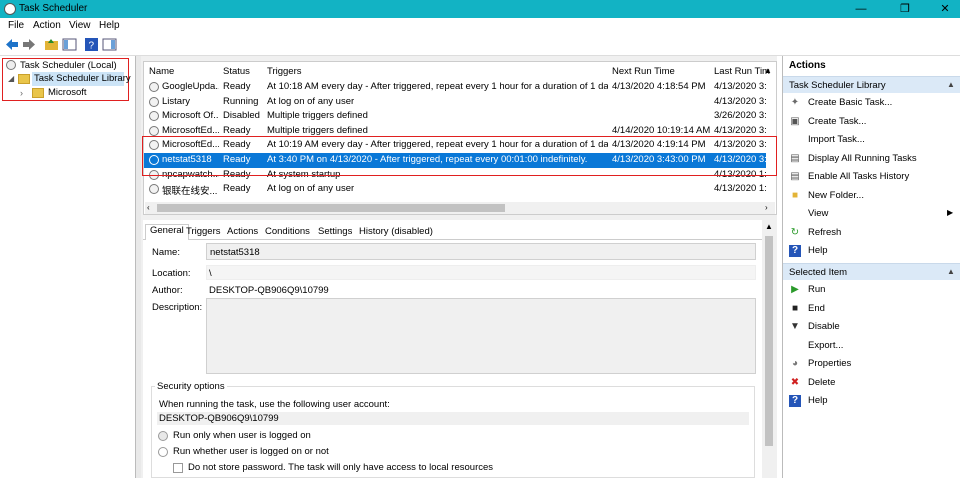 The height and width of the screenshot is (478, 960). Describe the element at coordinates (396, 233) in the screenshot. I see `tab-history: History (disabled)` at that location.